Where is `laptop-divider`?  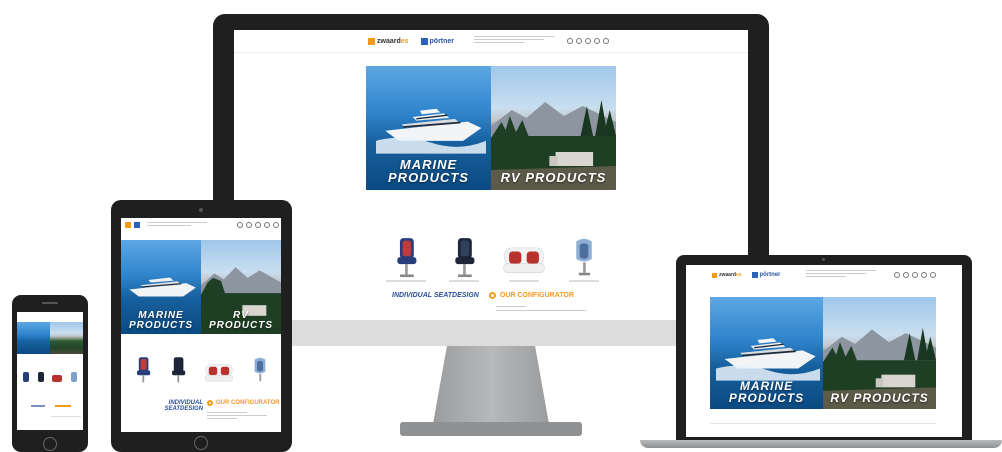 laptop-divider is located at coordinates (823, 423).